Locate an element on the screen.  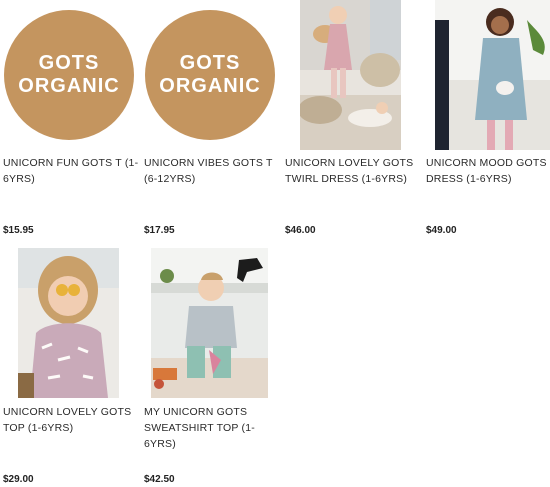
product-price: $46.00 is located at coordinates (300, 230).